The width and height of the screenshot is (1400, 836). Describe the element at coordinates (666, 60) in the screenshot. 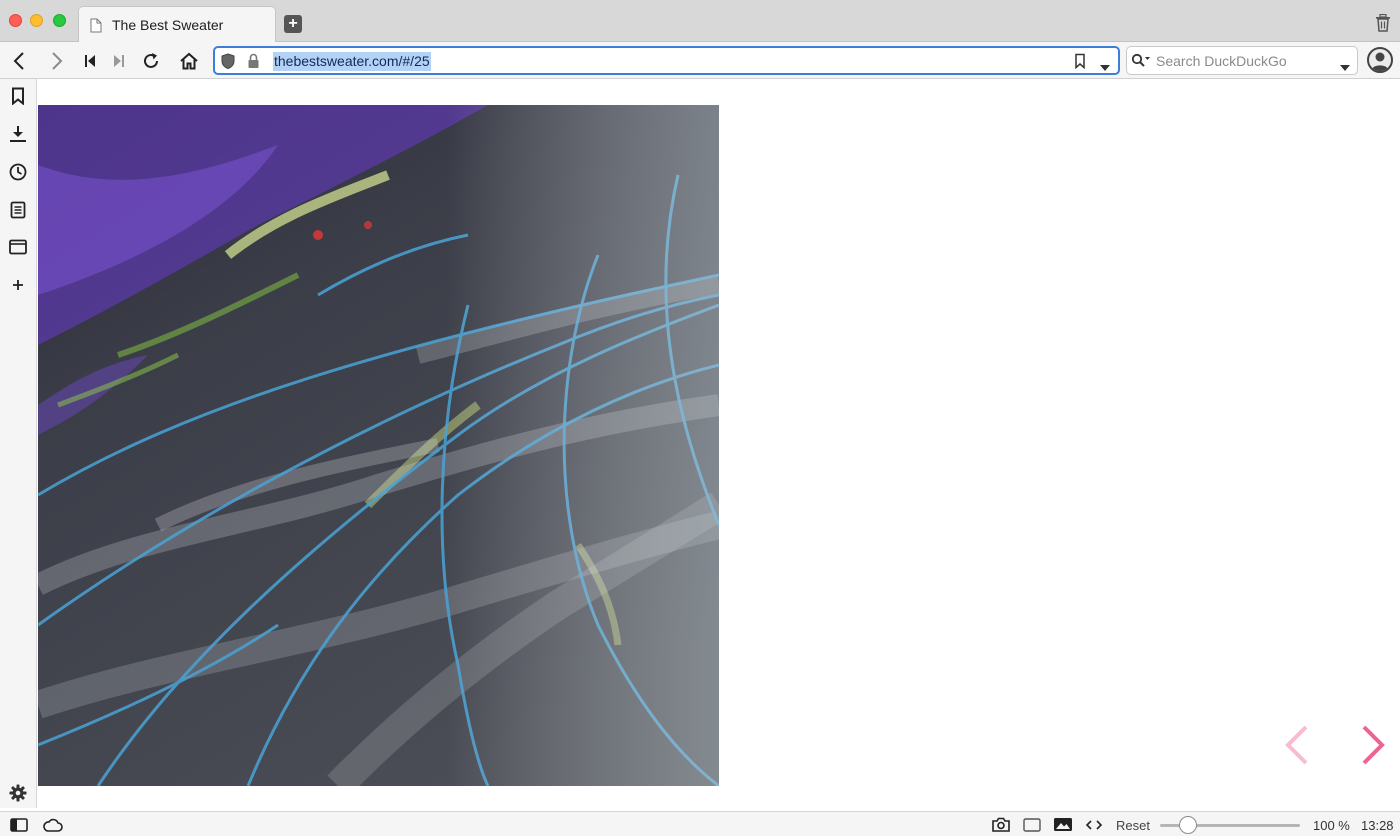

I see `address-field: thebestsweater.com/#/25` at that location.